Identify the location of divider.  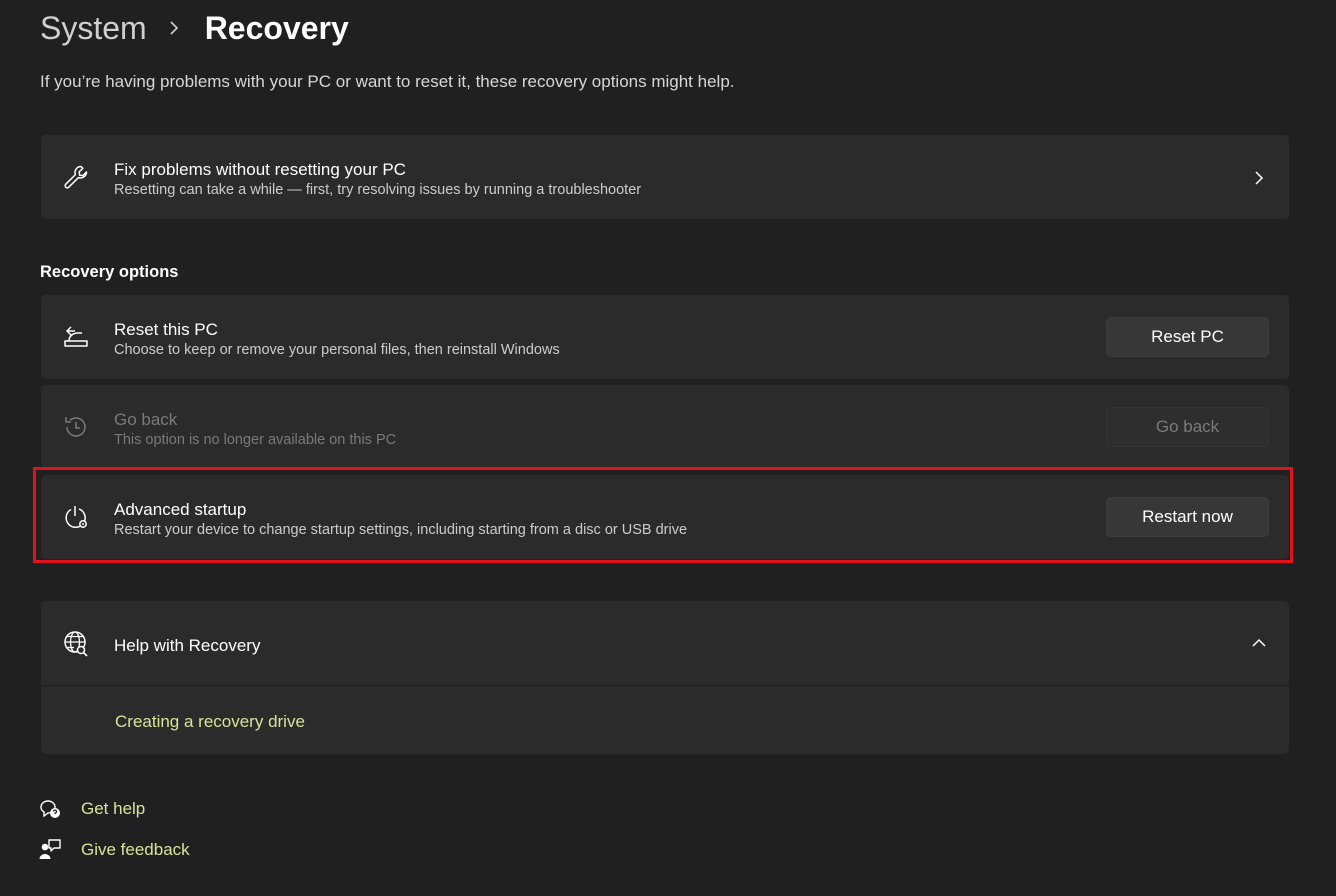
(665, 685).